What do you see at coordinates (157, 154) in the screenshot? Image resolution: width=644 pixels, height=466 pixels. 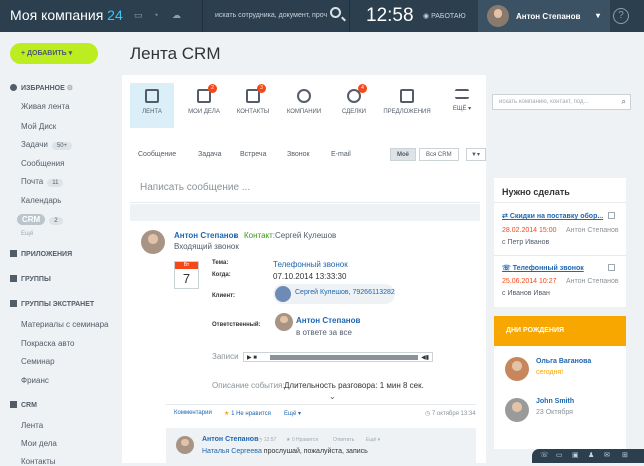 I see `filter-message: Сообщение` at bounding box center [157, 154].